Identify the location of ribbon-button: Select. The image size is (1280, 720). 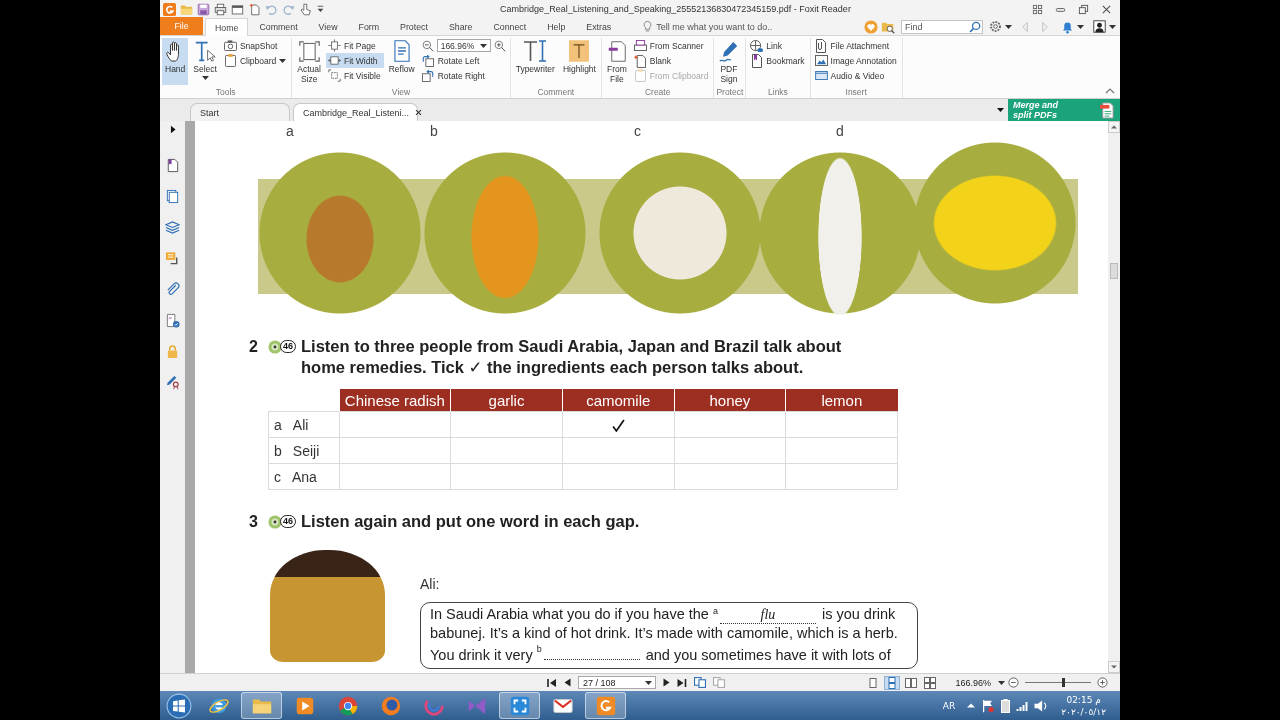
(205, 61).